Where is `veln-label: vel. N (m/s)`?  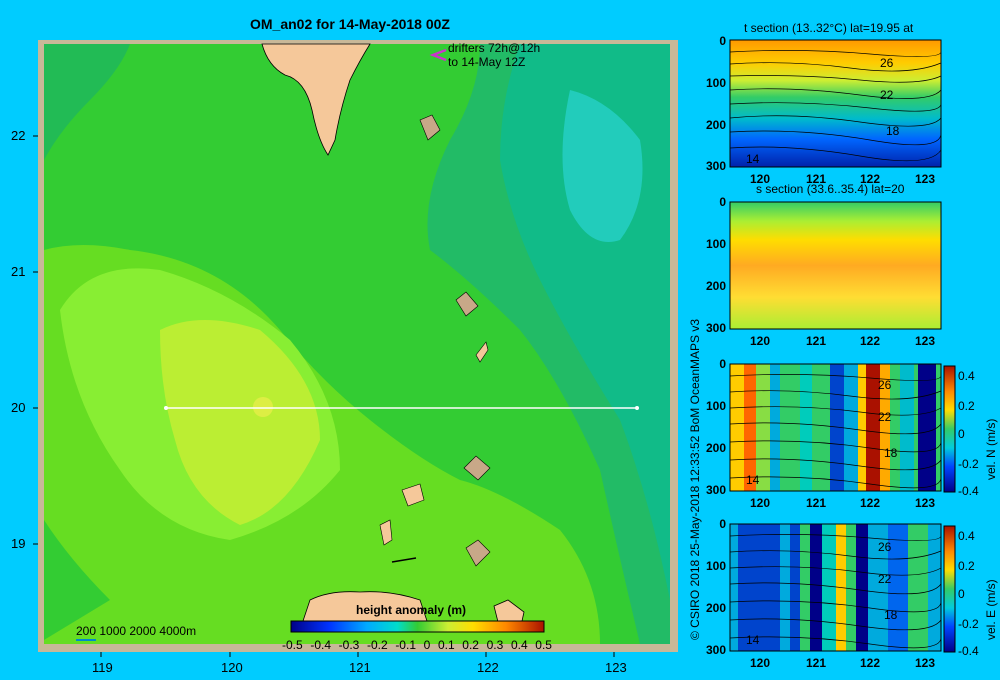
veln-label: vel. N (m/s) is located at coordinates (991, 449).